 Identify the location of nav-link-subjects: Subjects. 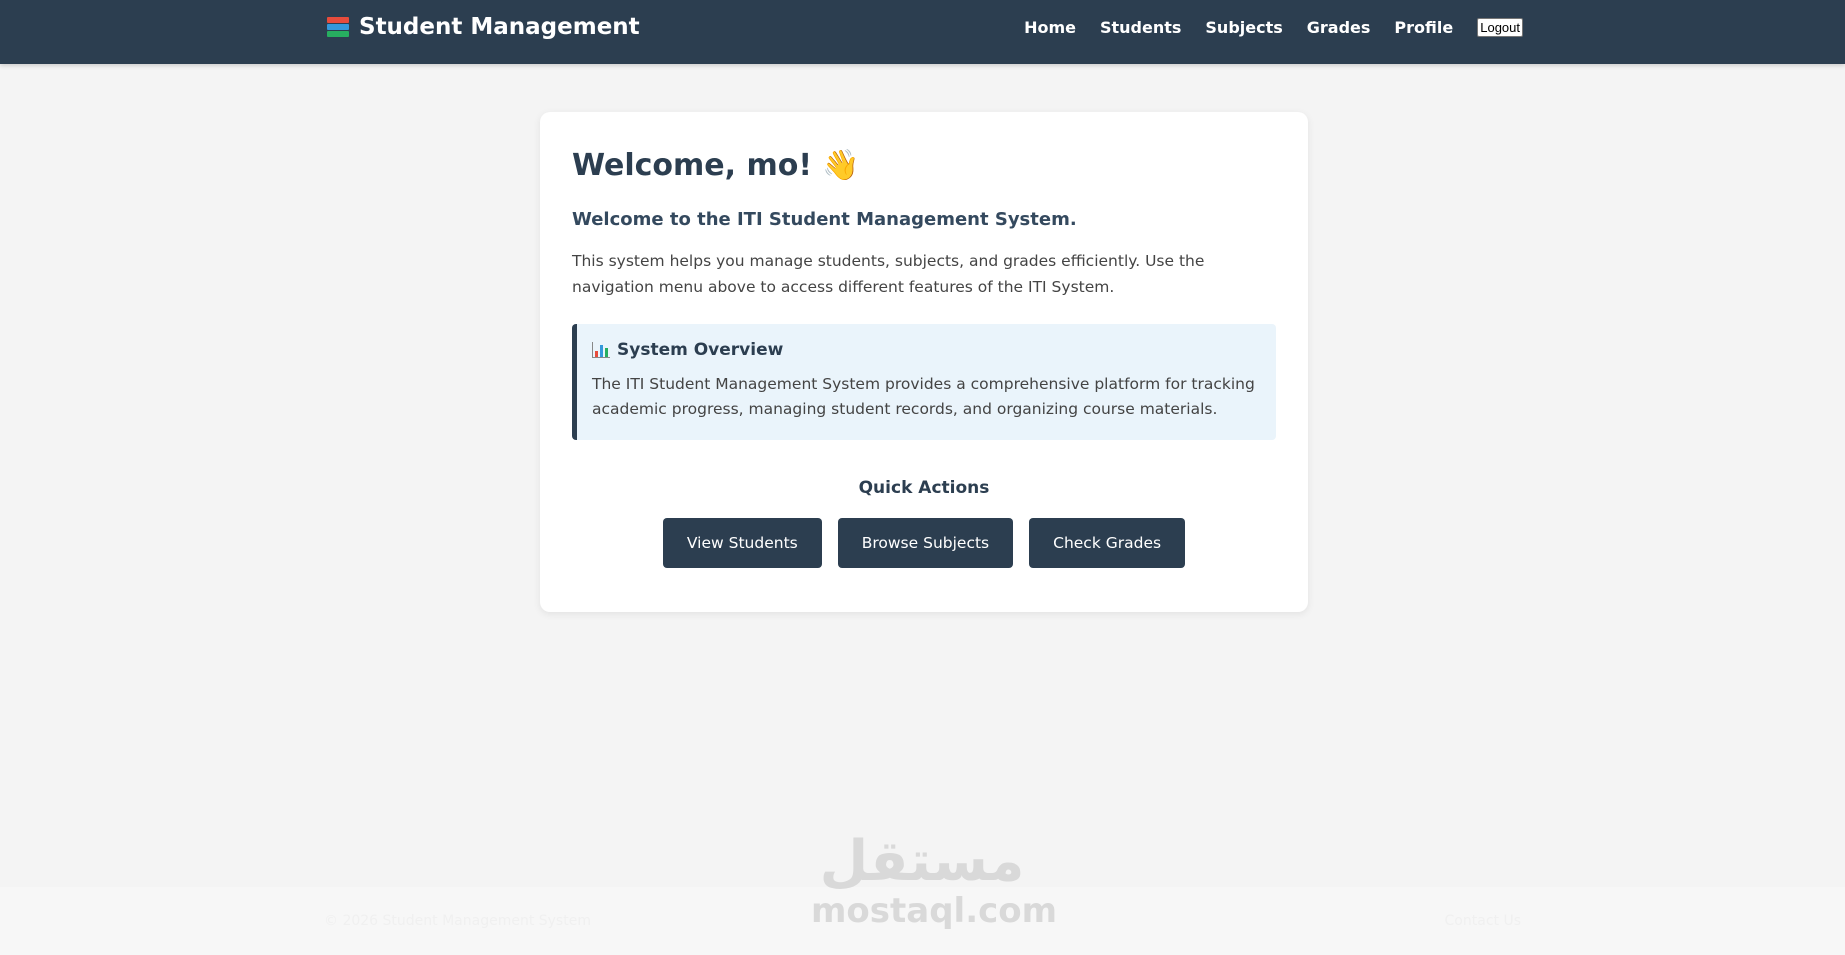
(1243, 27).